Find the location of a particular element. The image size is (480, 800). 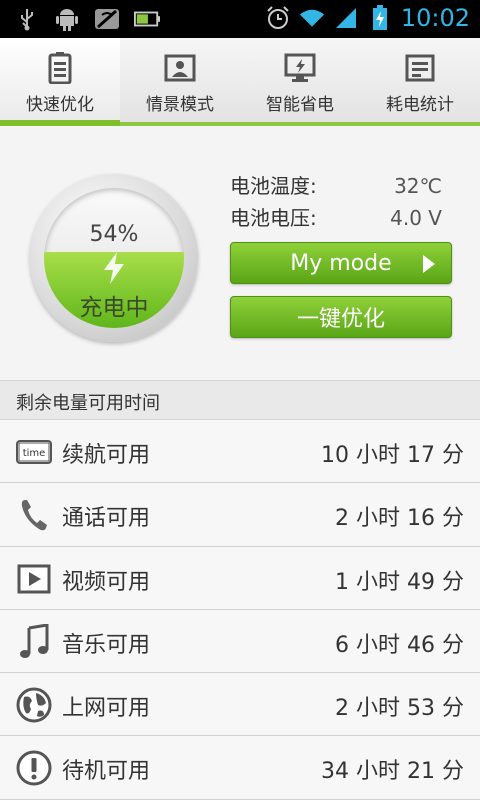

monitor-tab-icon is located at coordinates (300, 68).